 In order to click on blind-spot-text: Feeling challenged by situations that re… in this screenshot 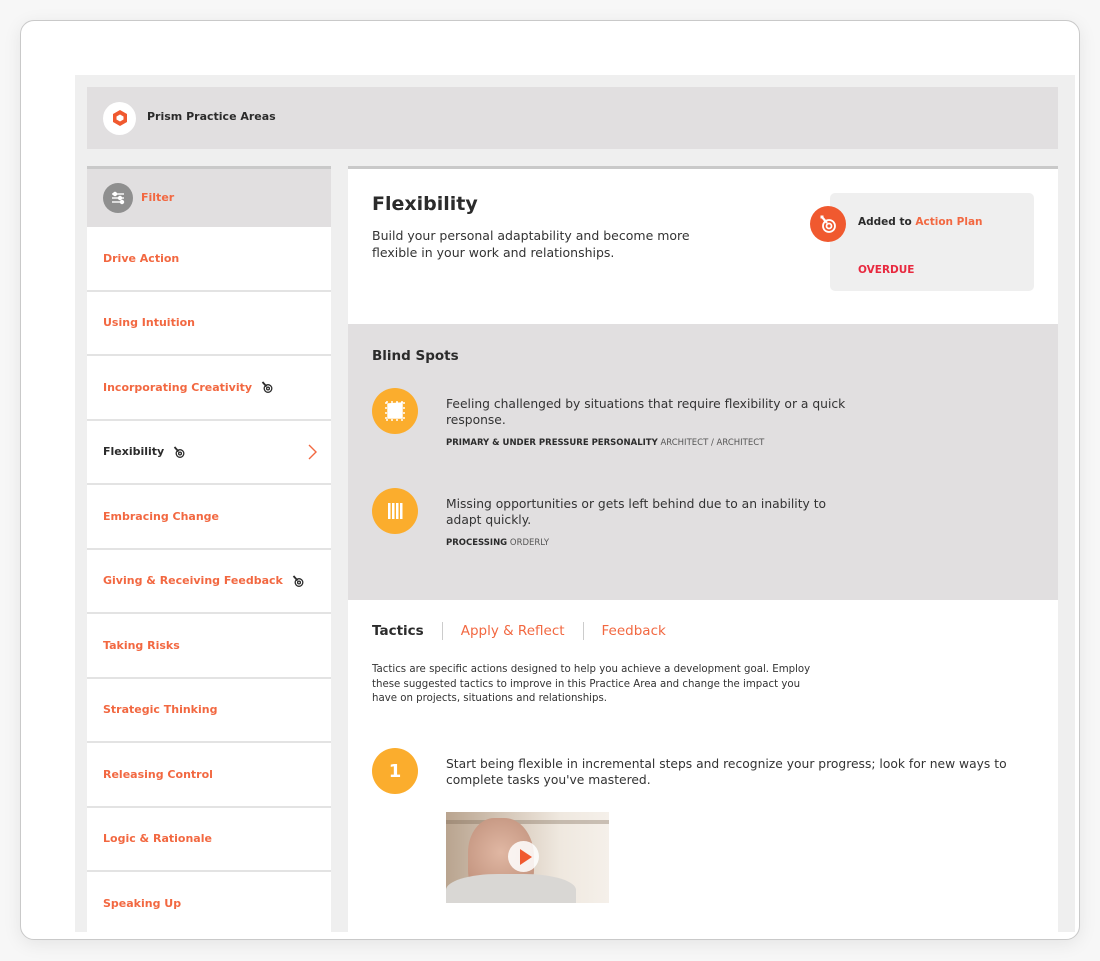, I will do `click(646, 412)`.